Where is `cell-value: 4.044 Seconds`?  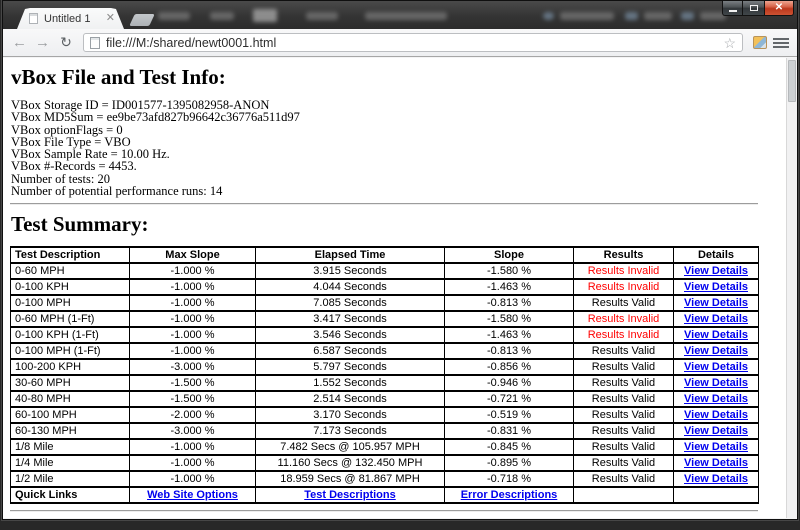 cell-value: 4.044 Seconds is located at coordinates (350, 287).